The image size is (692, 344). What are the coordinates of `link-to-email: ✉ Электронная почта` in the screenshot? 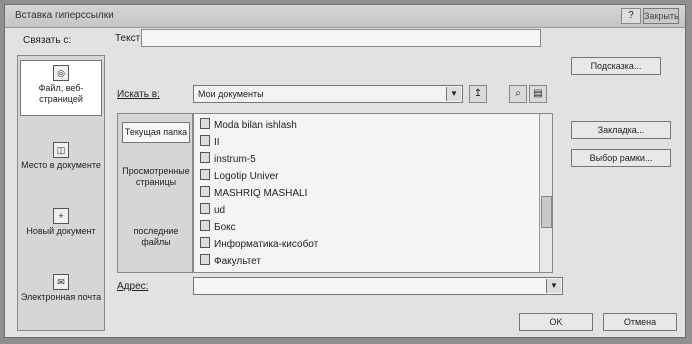 It's located at (61, 288).